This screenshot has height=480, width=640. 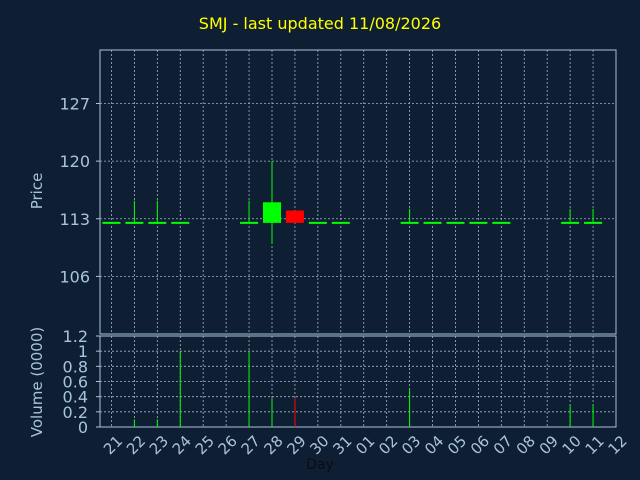 What do you see at coordinates (74, 219) in the screenshot?
I see `price-tick-label: 113` at bounding box center [74, 219].